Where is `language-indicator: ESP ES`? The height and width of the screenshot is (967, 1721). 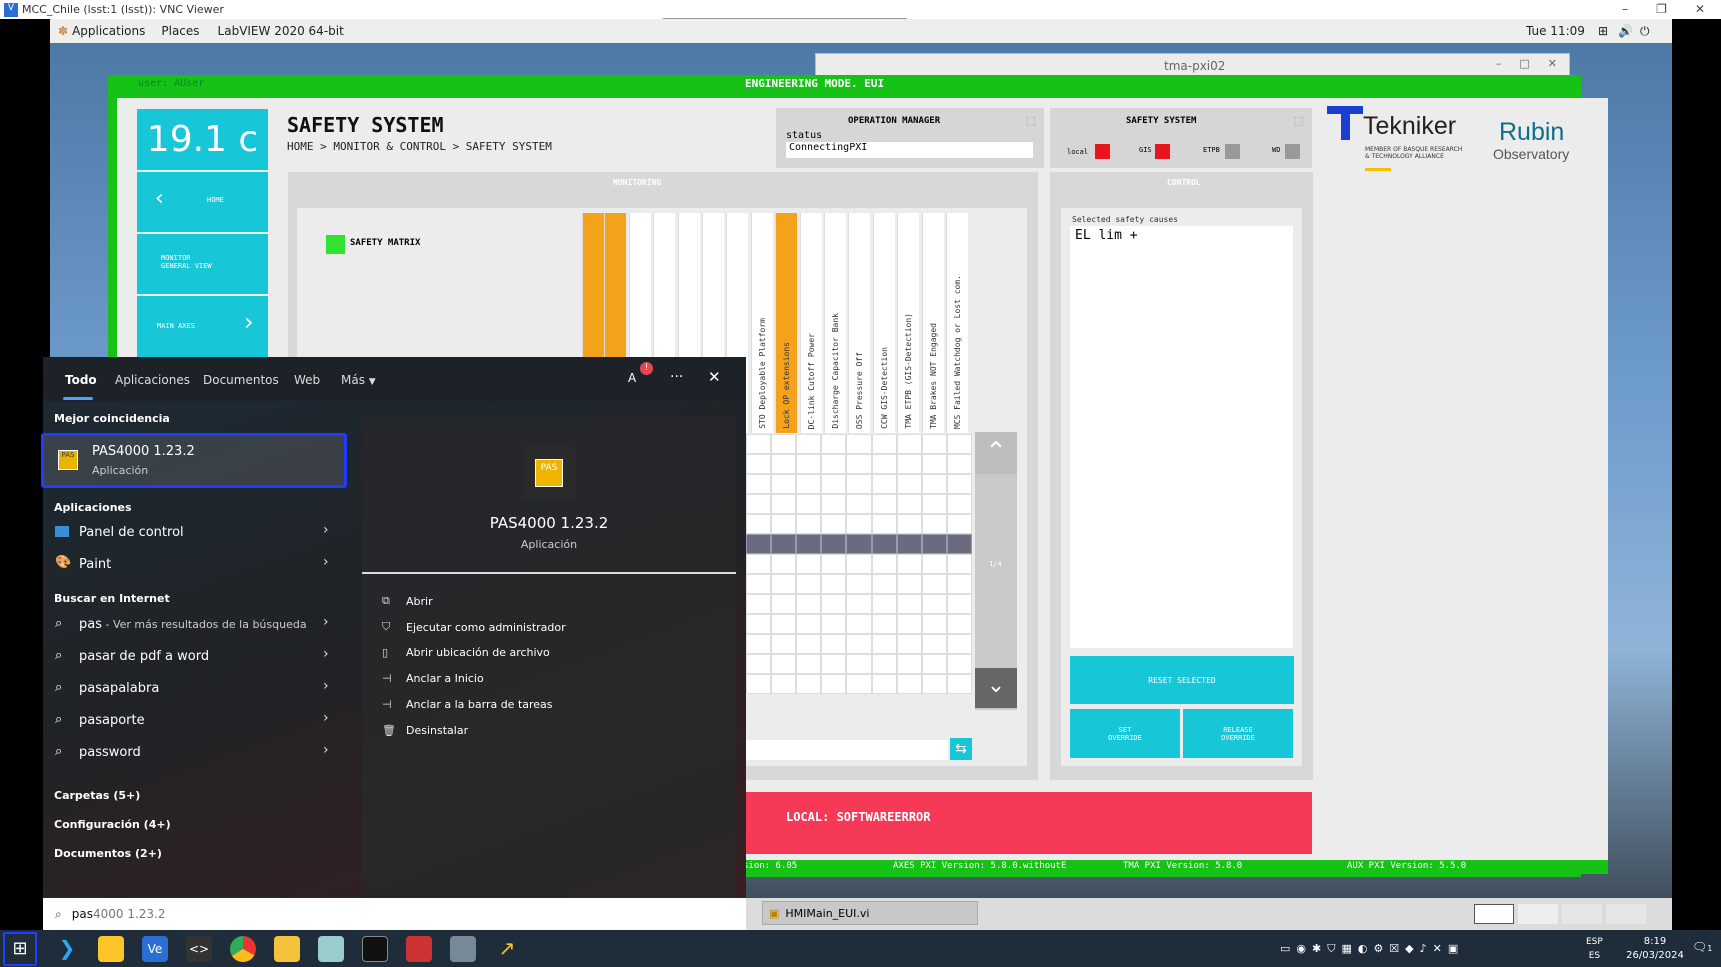
language-indicator: ESP ES is located at coordinates (1594, 949).